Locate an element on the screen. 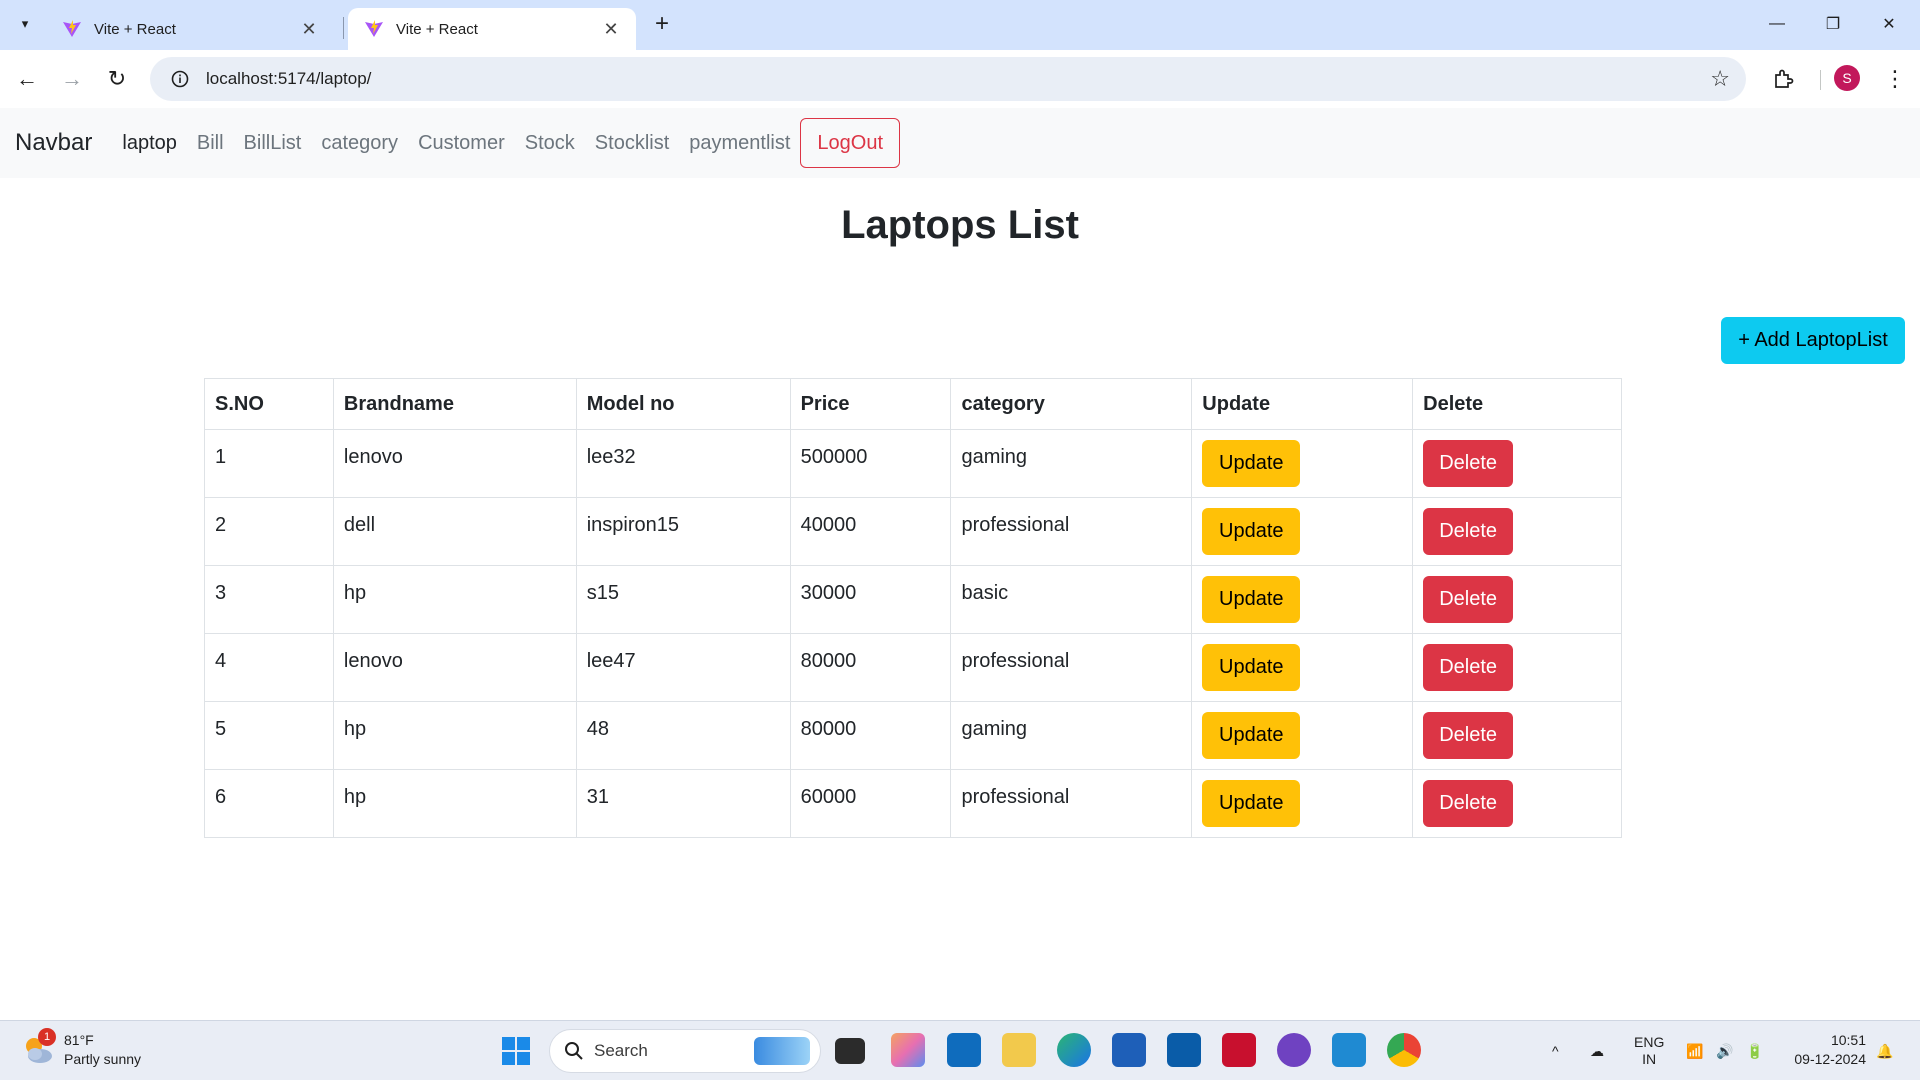 The height and width of the screenshot is (1080, 1920). dell-icon is located at coordinates (1184, 1050).